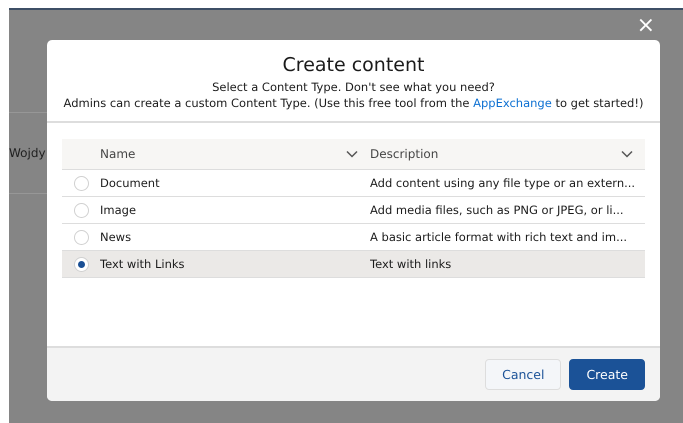  I want to click on help-text: Admins can create a custom Content Type. (Use this free tool from the AppExchange to get started!), so click(353, 103).